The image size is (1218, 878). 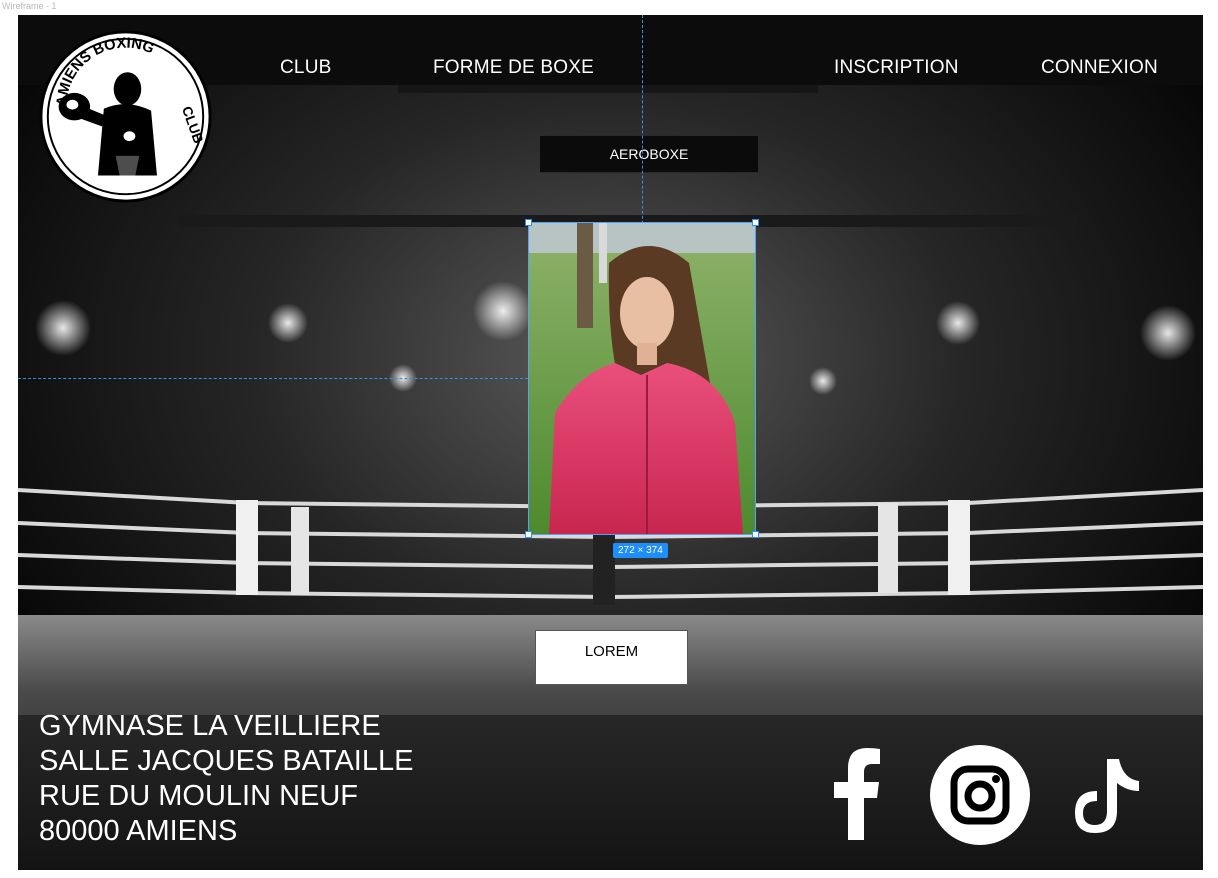 What do you see at coordinates (513, 68) in the screenshot?
I see `nav-forme-de-boxe: FORME DE BOXE` at bounding box center [513, 68].